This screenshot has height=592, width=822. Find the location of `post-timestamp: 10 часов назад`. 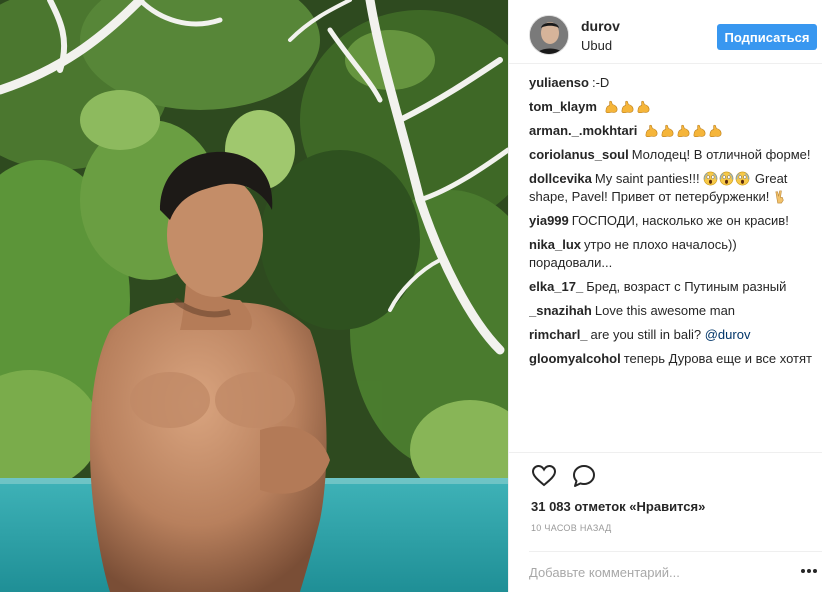

post-timestamp: 10 часов назад is located at coordinates (571, 528).